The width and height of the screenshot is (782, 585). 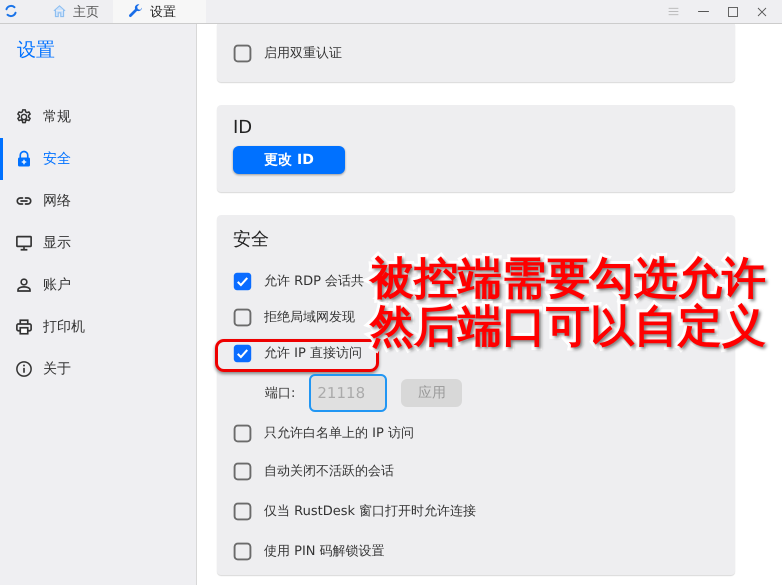 What do you see at coordinates (324, 551) in the screenshot?
I see `option-label: 使用 PIN 码解锁设置` at bounding box center [324, 551].